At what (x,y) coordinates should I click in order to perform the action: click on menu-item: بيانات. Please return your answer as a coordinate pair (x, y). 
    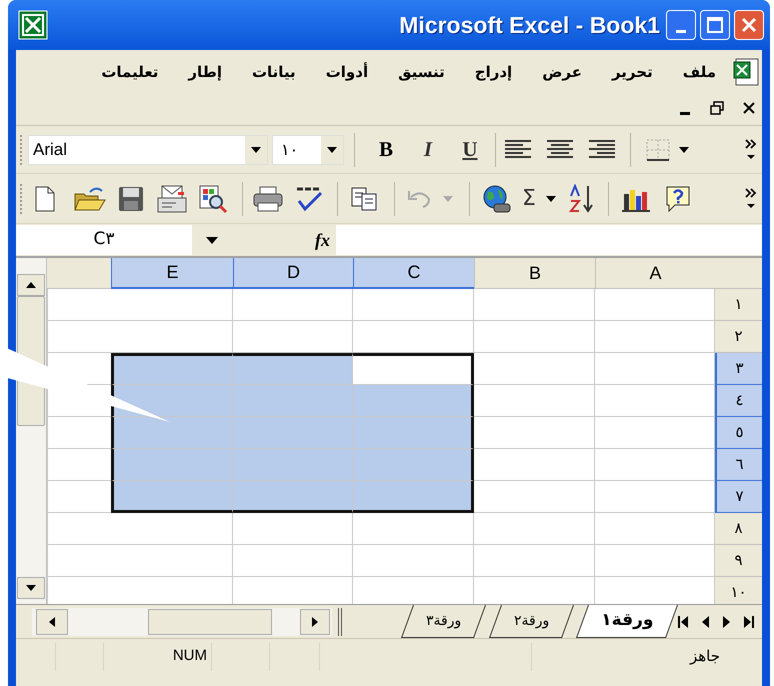
    Looking at the image, I should click on (274, 72).